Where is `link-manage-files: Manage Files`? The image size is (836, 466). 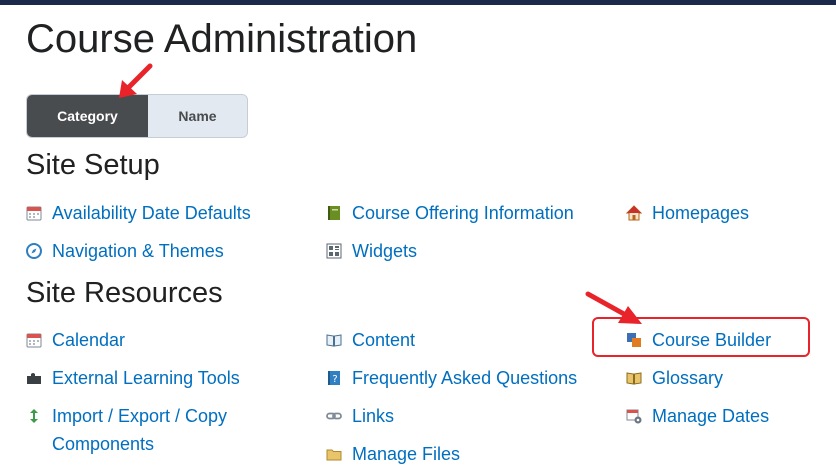 link-manage-files: Manage Files is located at coordinates (393, 453).